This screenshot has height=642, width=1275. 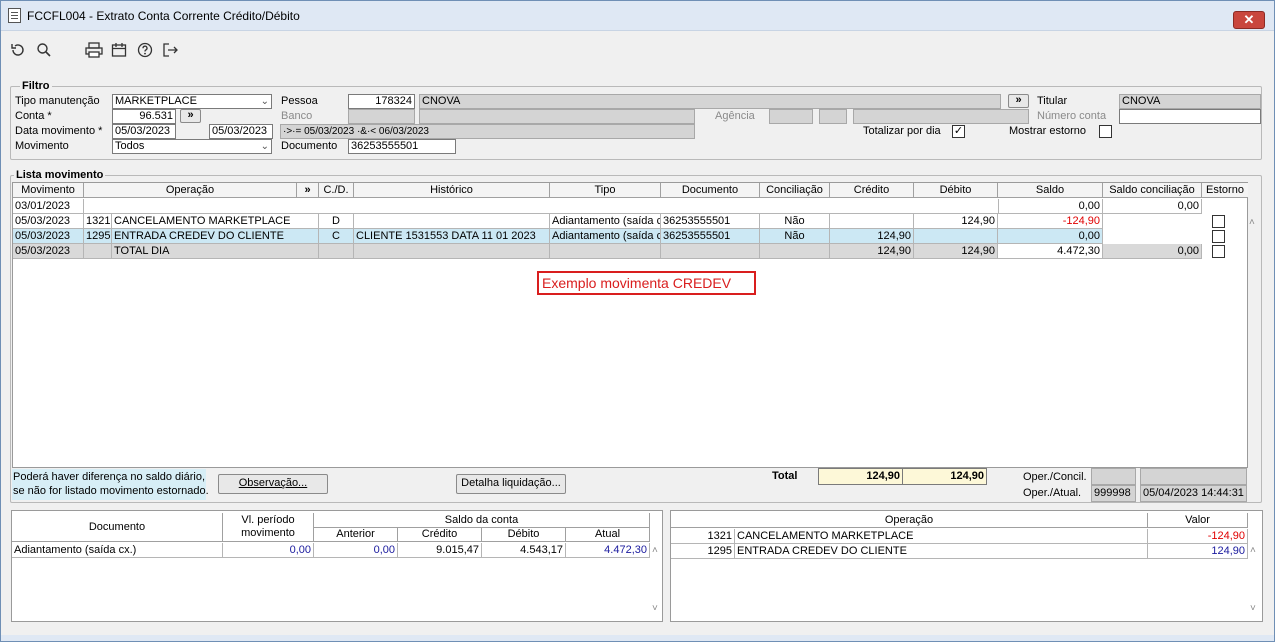 What do you see at coordinates (1105, 131) in the screenshot?
I see `mostrar-estorno-checkbox` at bounding box center [1105, 131].